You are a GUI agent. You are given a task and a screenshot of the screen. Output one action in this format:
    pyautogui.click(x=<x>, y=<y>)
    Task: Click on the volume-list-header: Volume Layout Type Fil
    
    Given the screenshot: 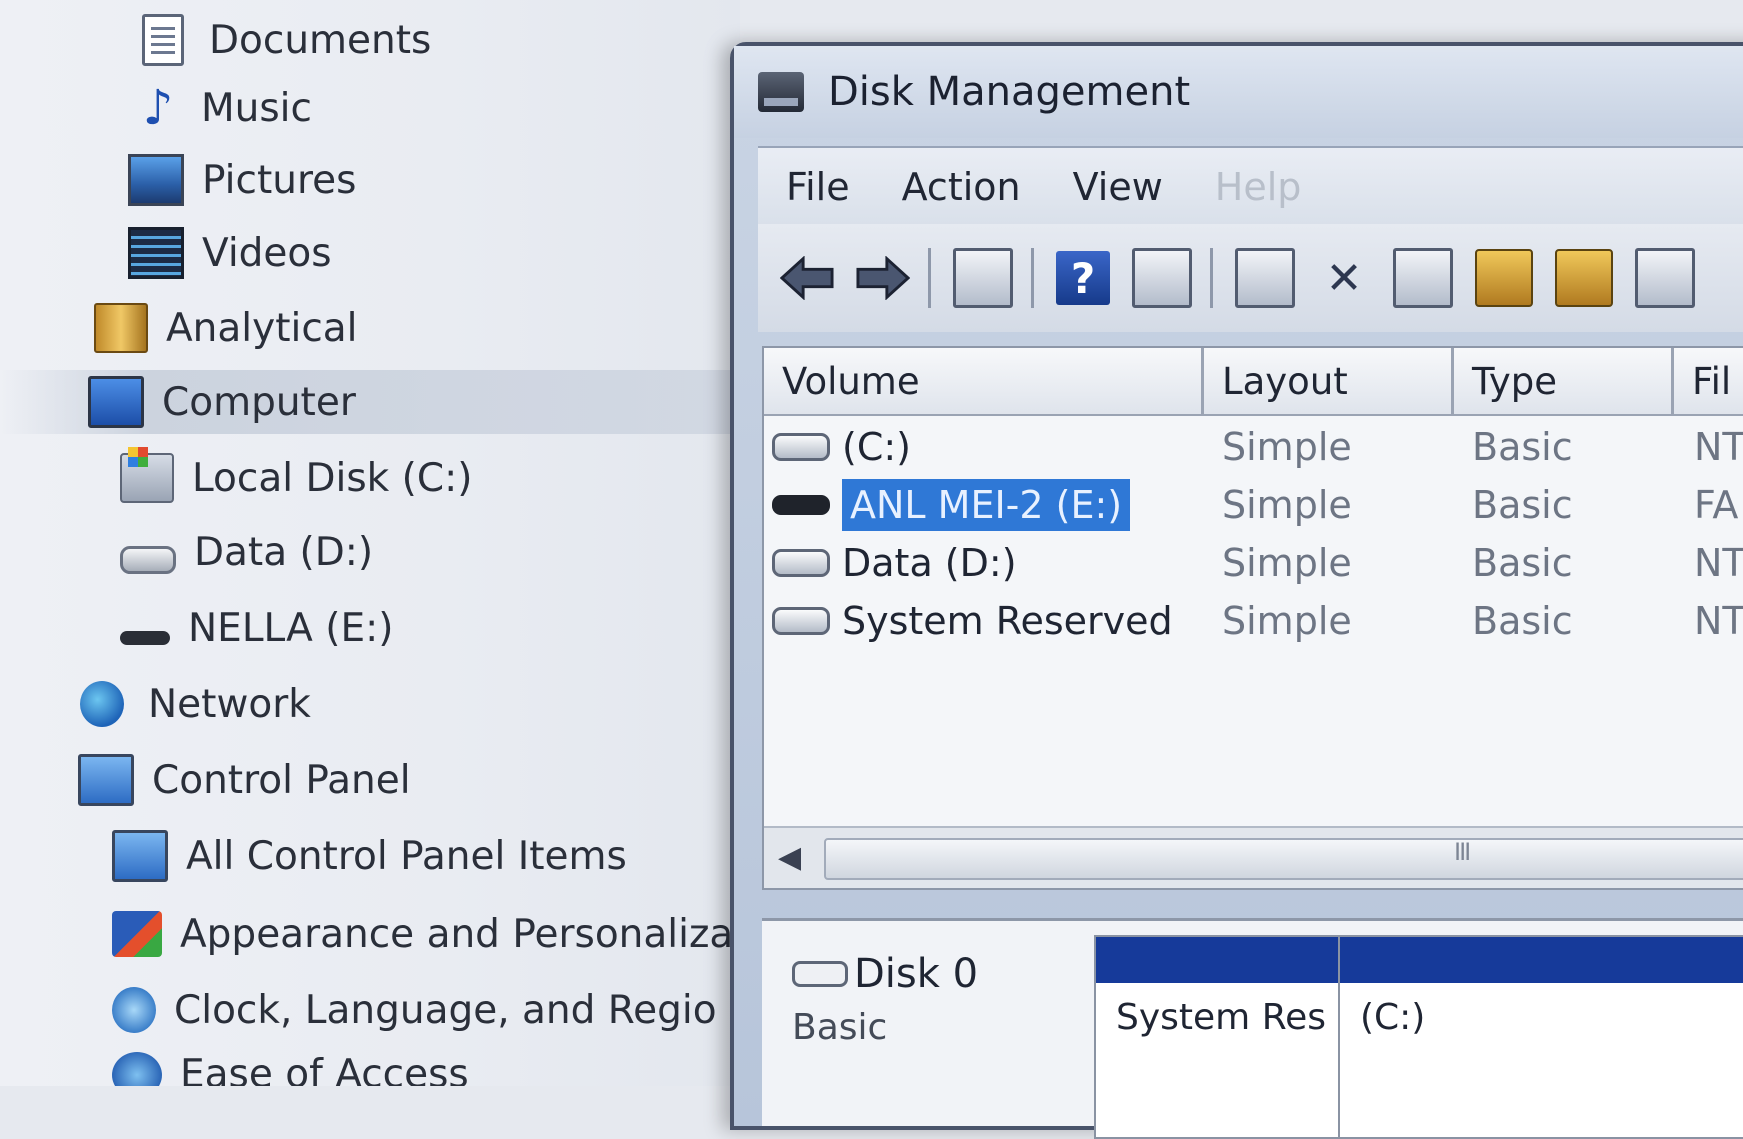 What is the action you would take?
    pyautogui.click(x=1253, y=382)
    